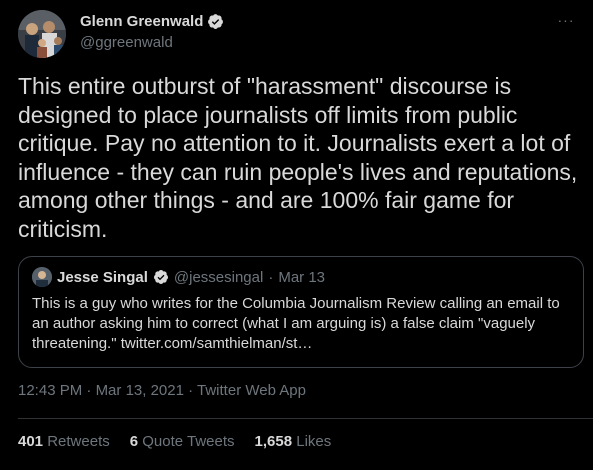  What do you see at coordinates (302, 277) in the screenshot?
I see `quoted-date: Mar 13` at bounding box center [302, 277].